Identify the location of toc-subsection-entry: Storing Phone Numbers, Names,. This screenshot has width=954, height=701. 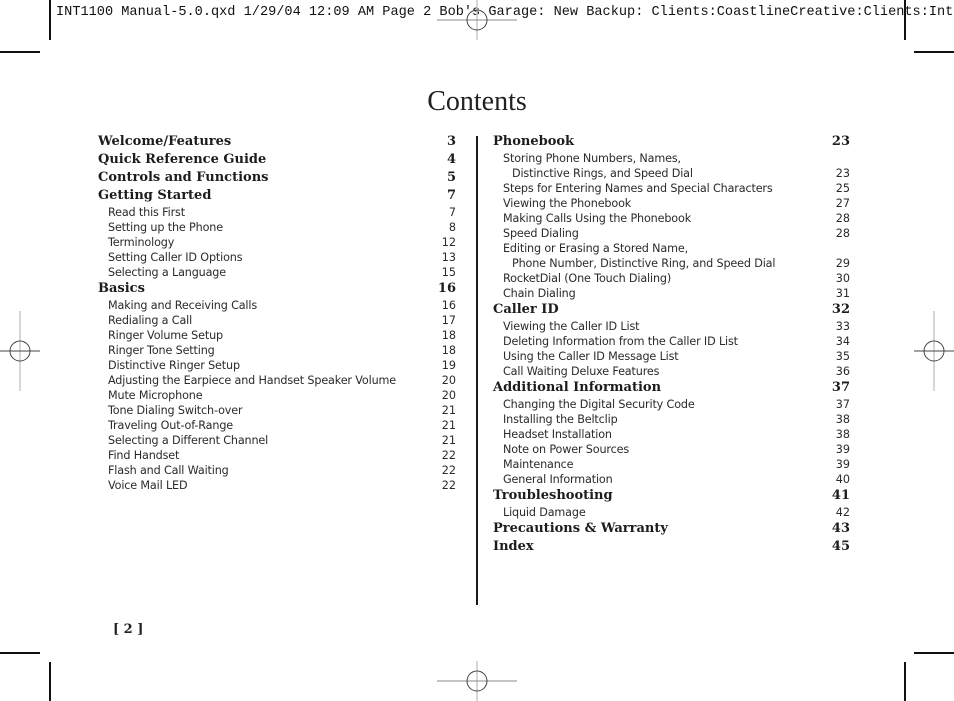
(671, 158).